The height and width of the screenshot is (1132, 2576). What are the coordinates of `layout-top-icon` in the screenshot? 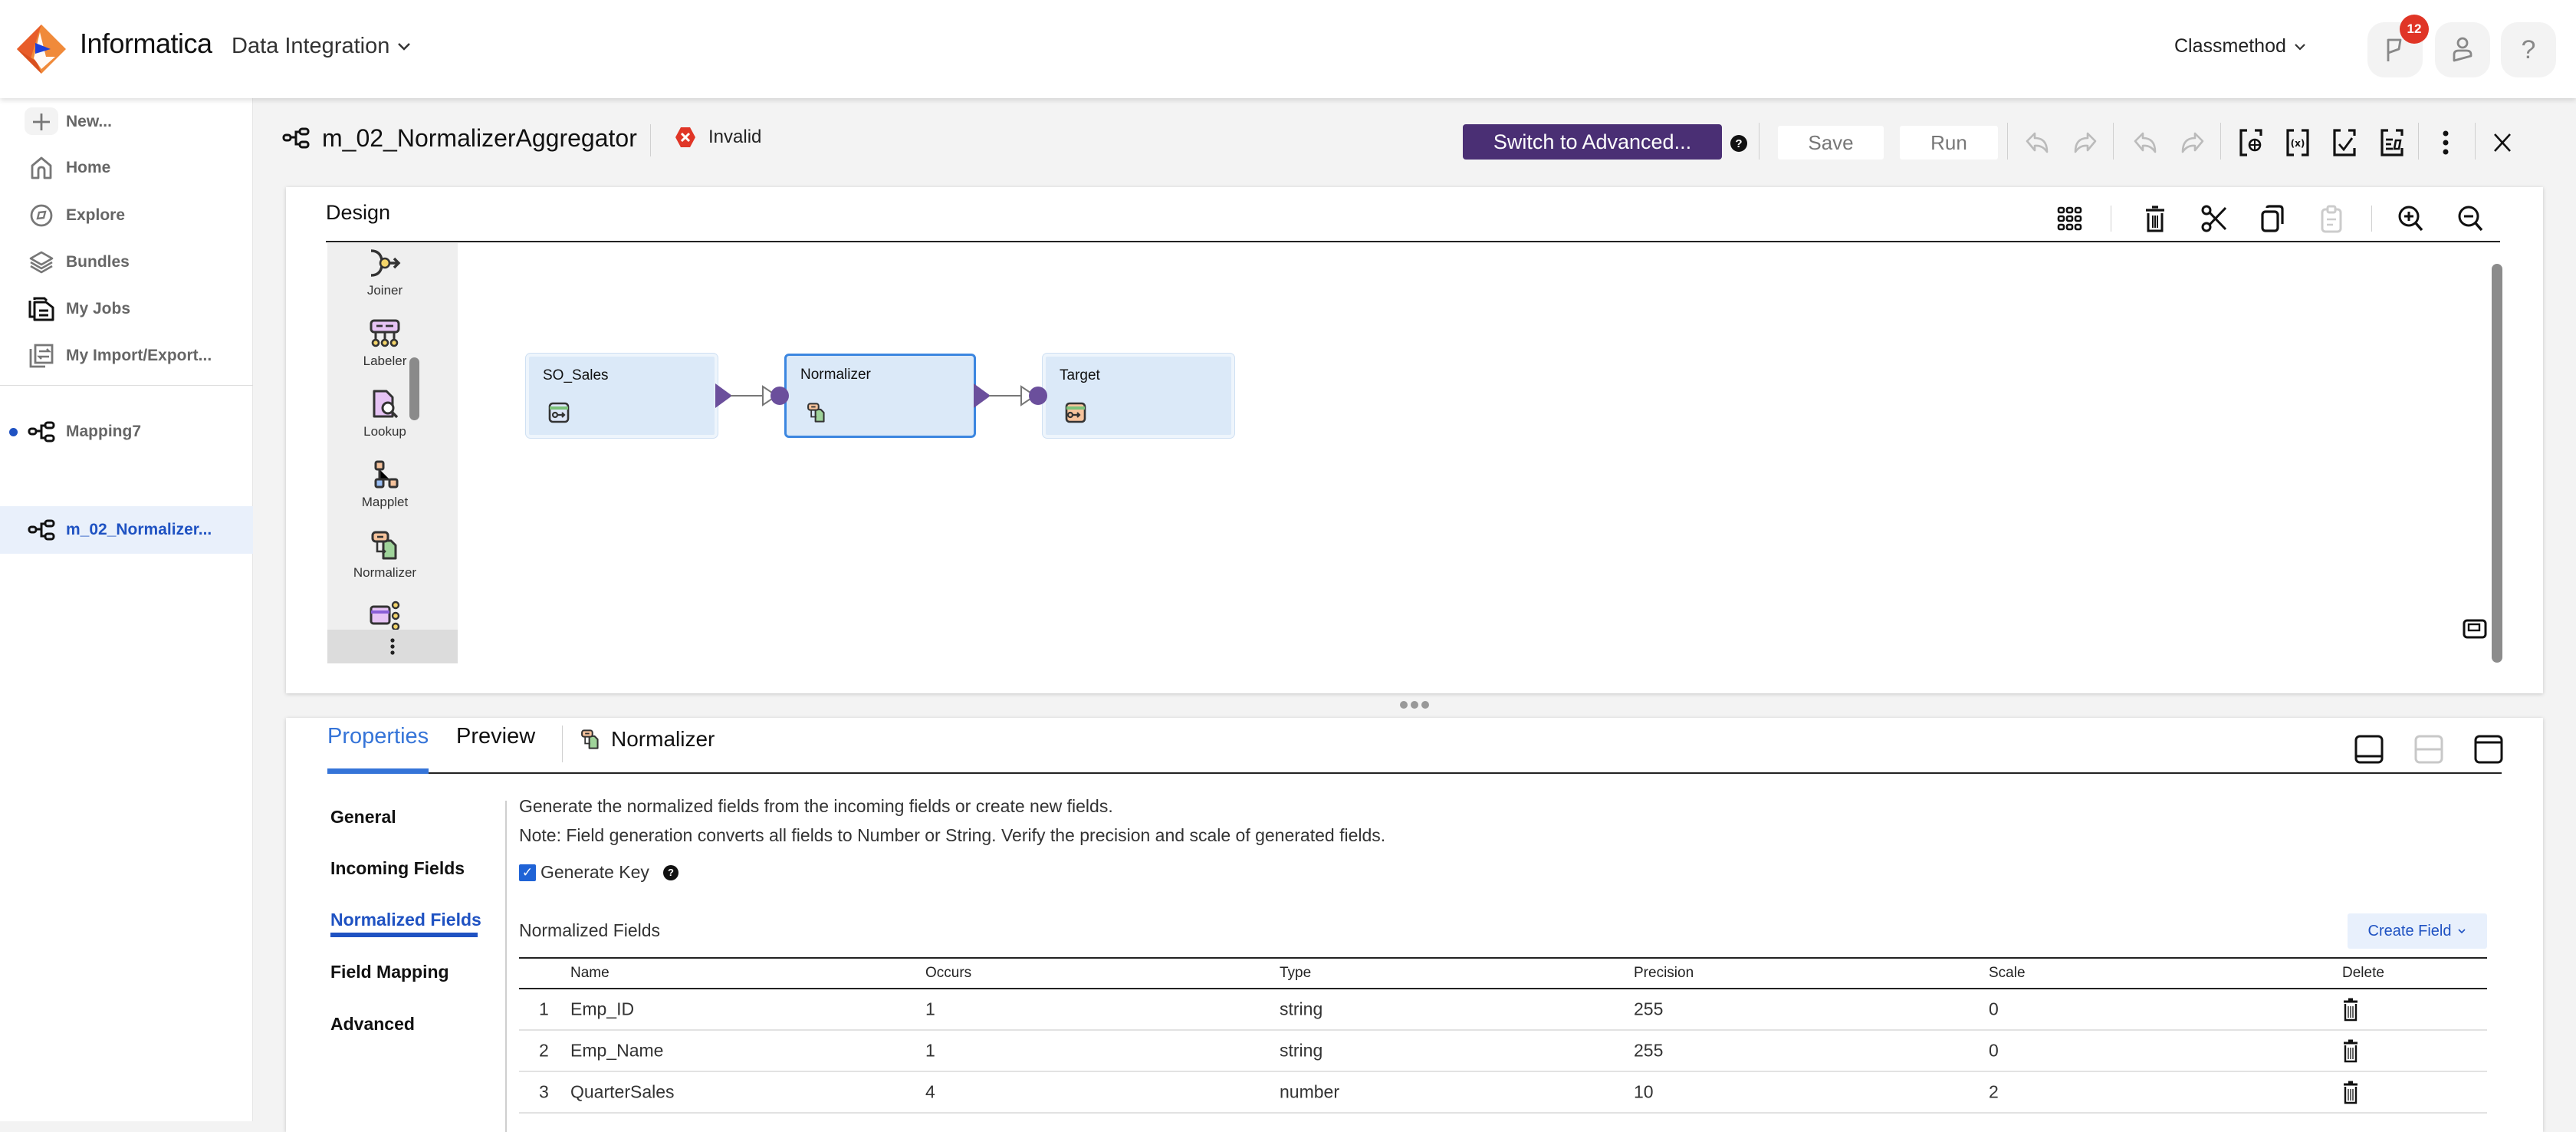 It's located at (2489, 749).